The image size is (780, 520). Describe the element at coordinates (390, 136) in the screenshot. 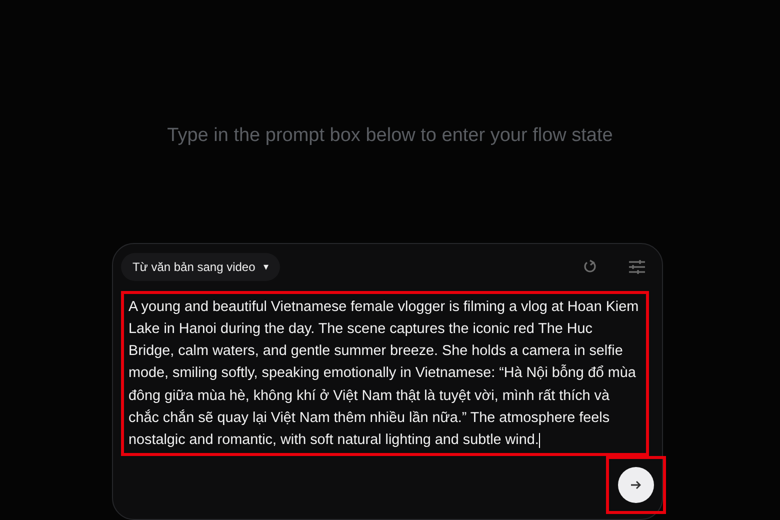

I see `heading: Type in the prompt box below to enter your flow state` at that location.